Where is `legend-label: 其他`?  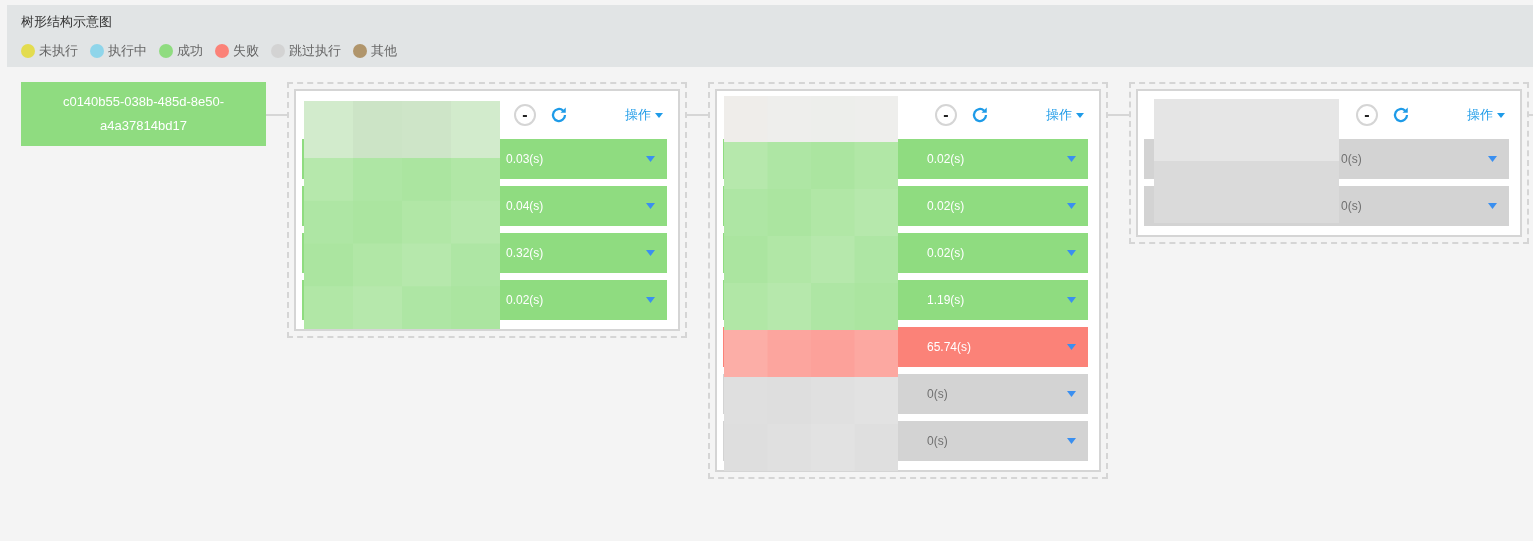
legend-label: 其他 is located at coordinates (384, 51).